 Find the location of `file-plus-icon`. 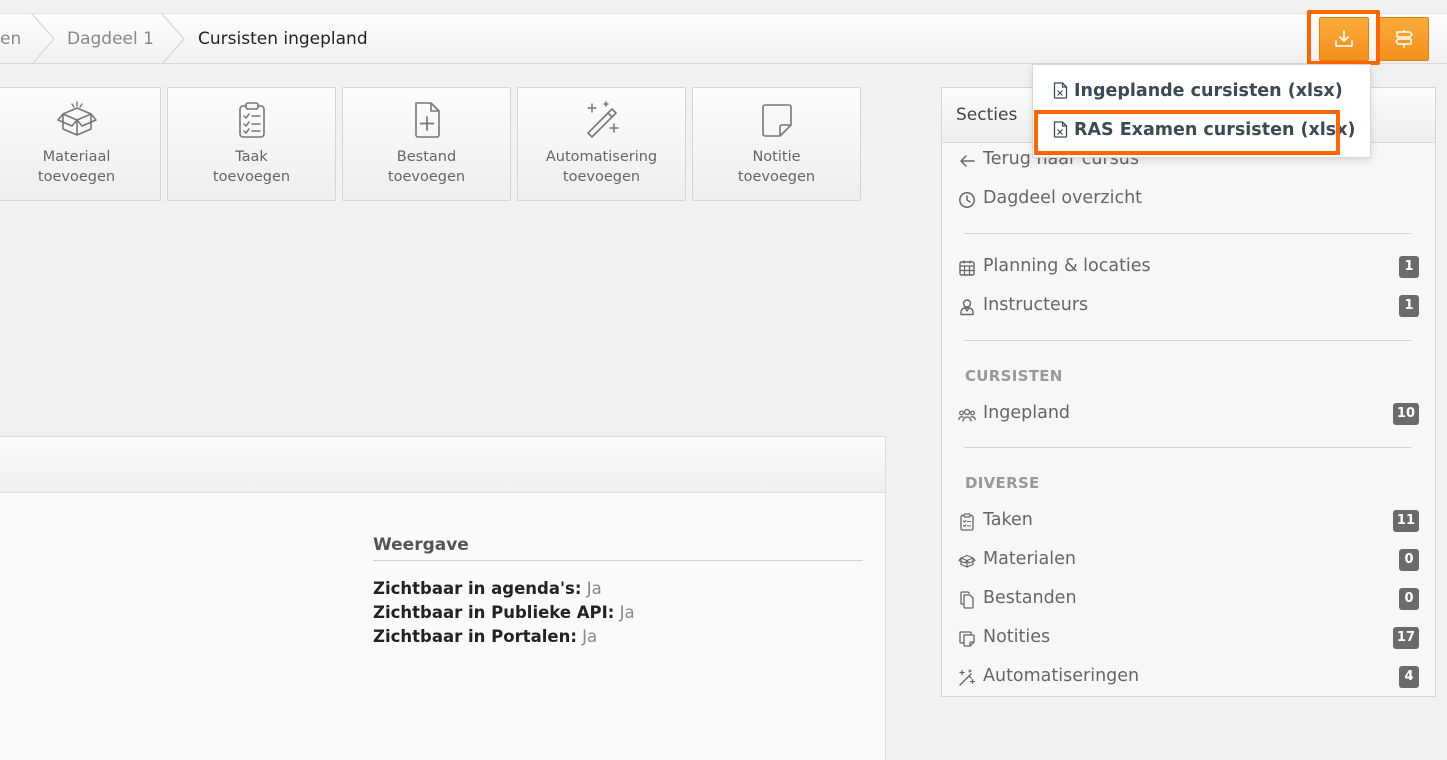

file-plus-icon is located at coordinates (427, 120).